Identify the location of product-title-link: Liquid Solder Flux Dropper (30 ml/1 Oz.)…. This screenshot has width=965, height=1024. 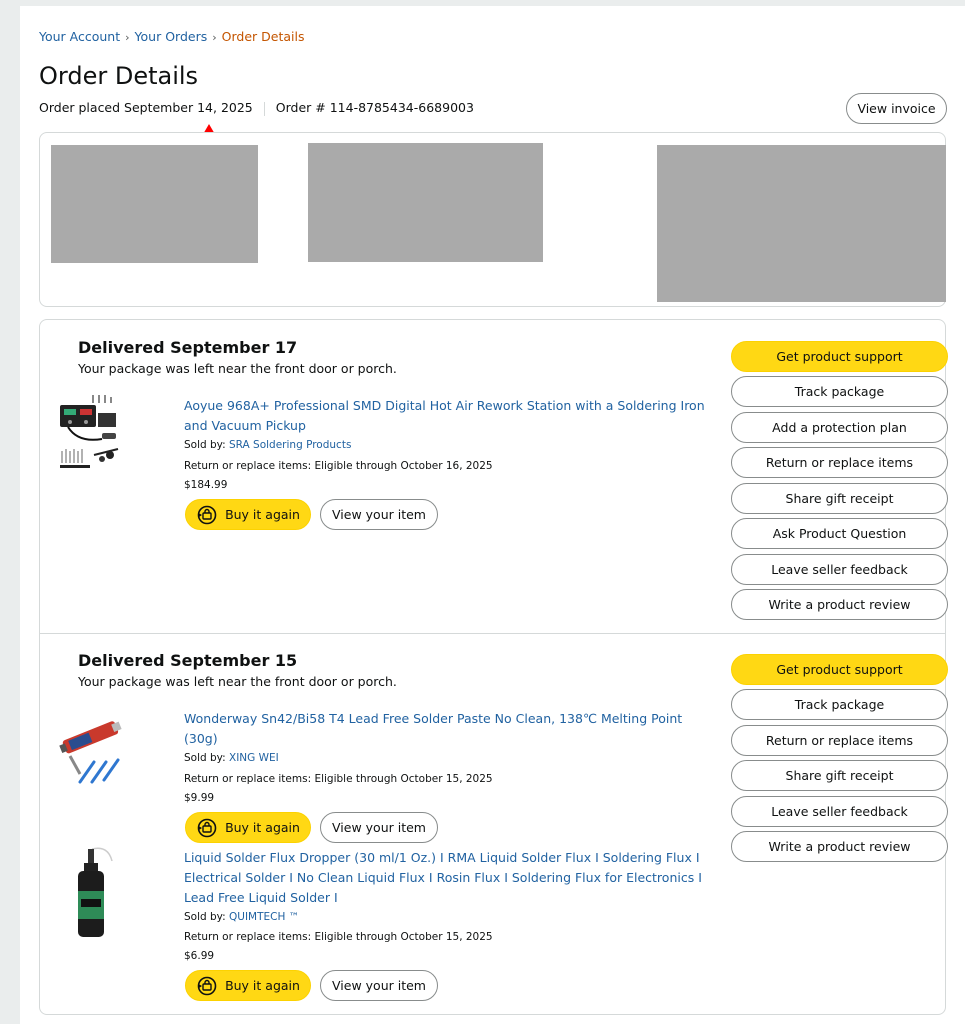
(450, 878).